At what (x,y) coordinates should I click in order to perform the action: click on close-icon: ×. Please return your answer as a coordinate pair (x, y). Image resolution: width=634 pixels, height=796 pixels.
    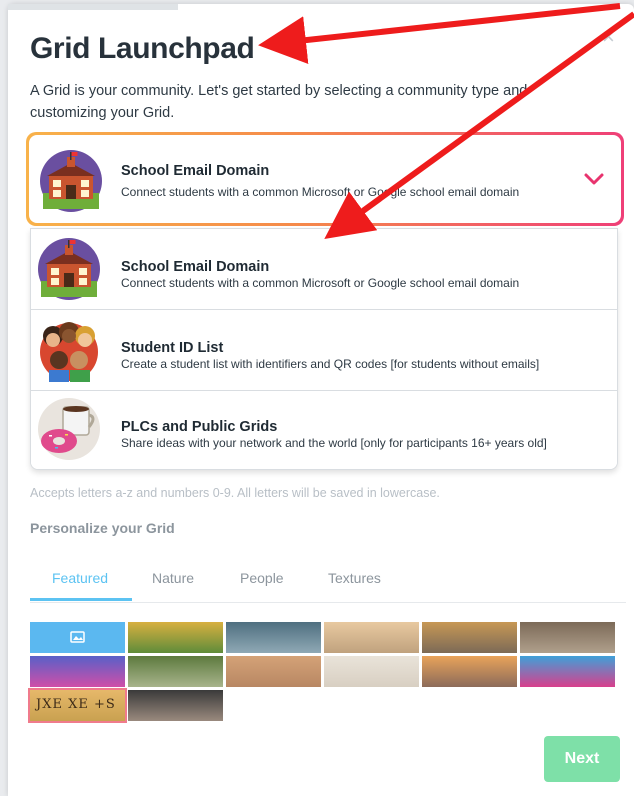
    Looking at the image, I should click on (608, 37).